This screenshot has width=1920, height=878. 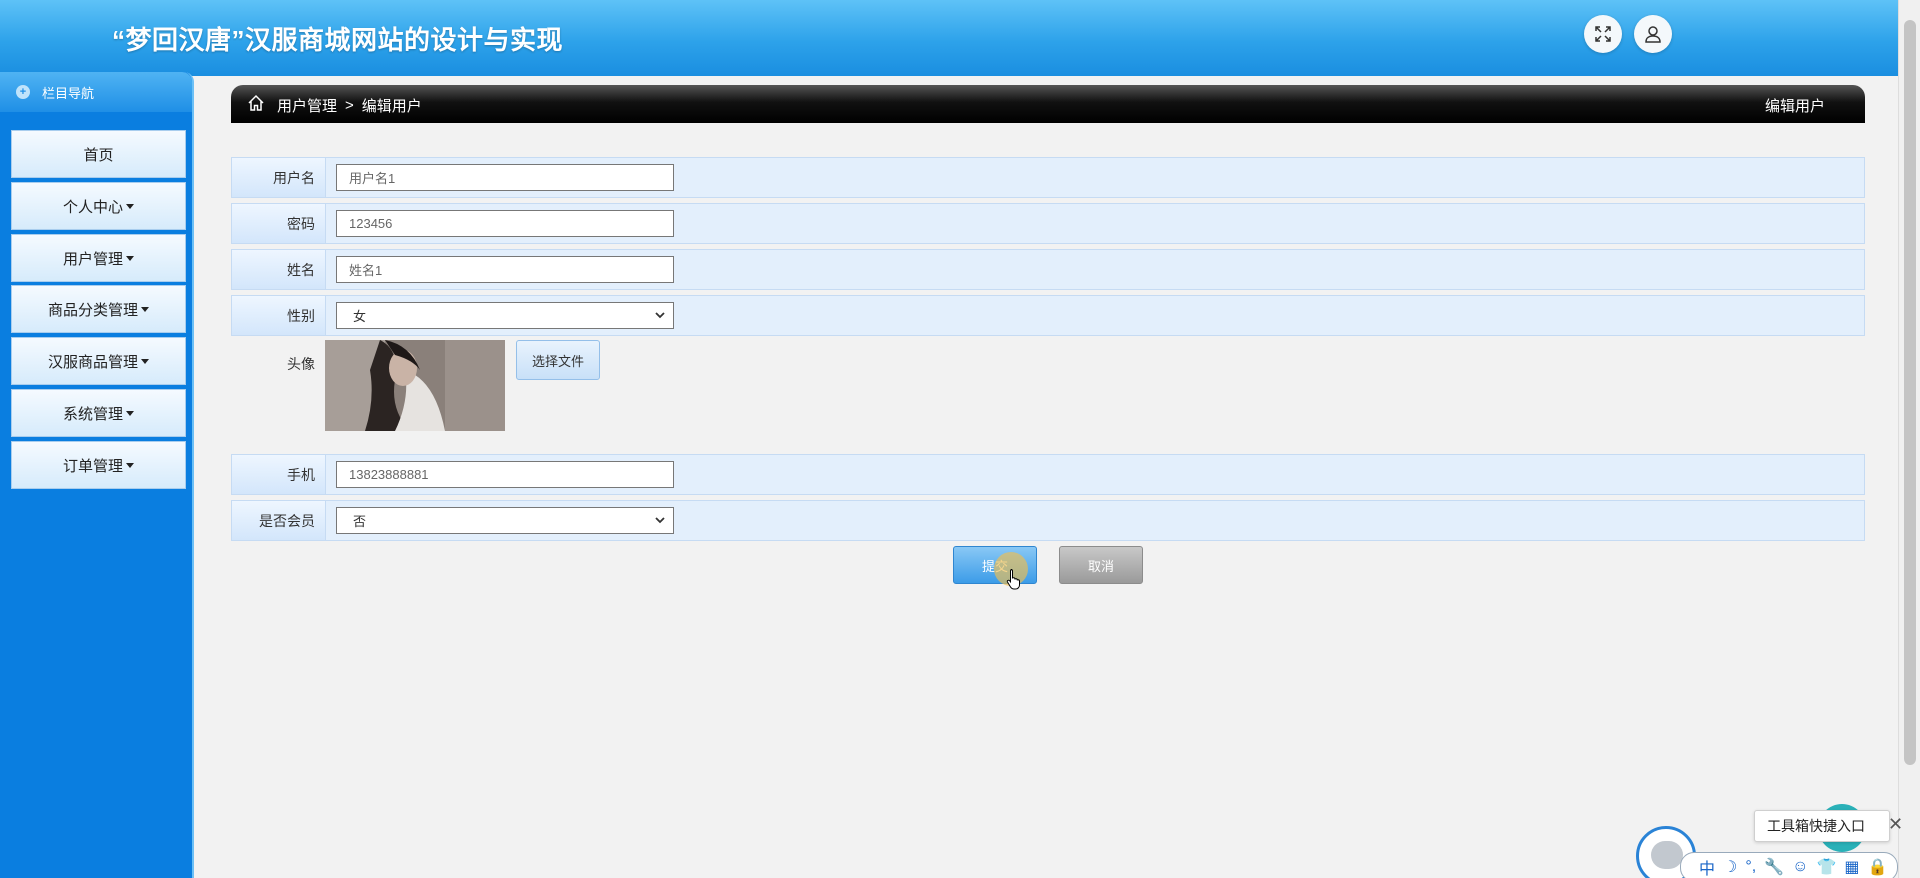 I want to click on gender-select-wrap: 女, so click(x=505, y=315).